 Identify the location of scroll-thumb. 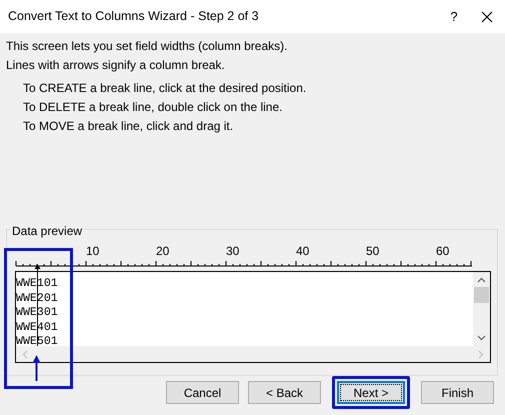
(481, 295).